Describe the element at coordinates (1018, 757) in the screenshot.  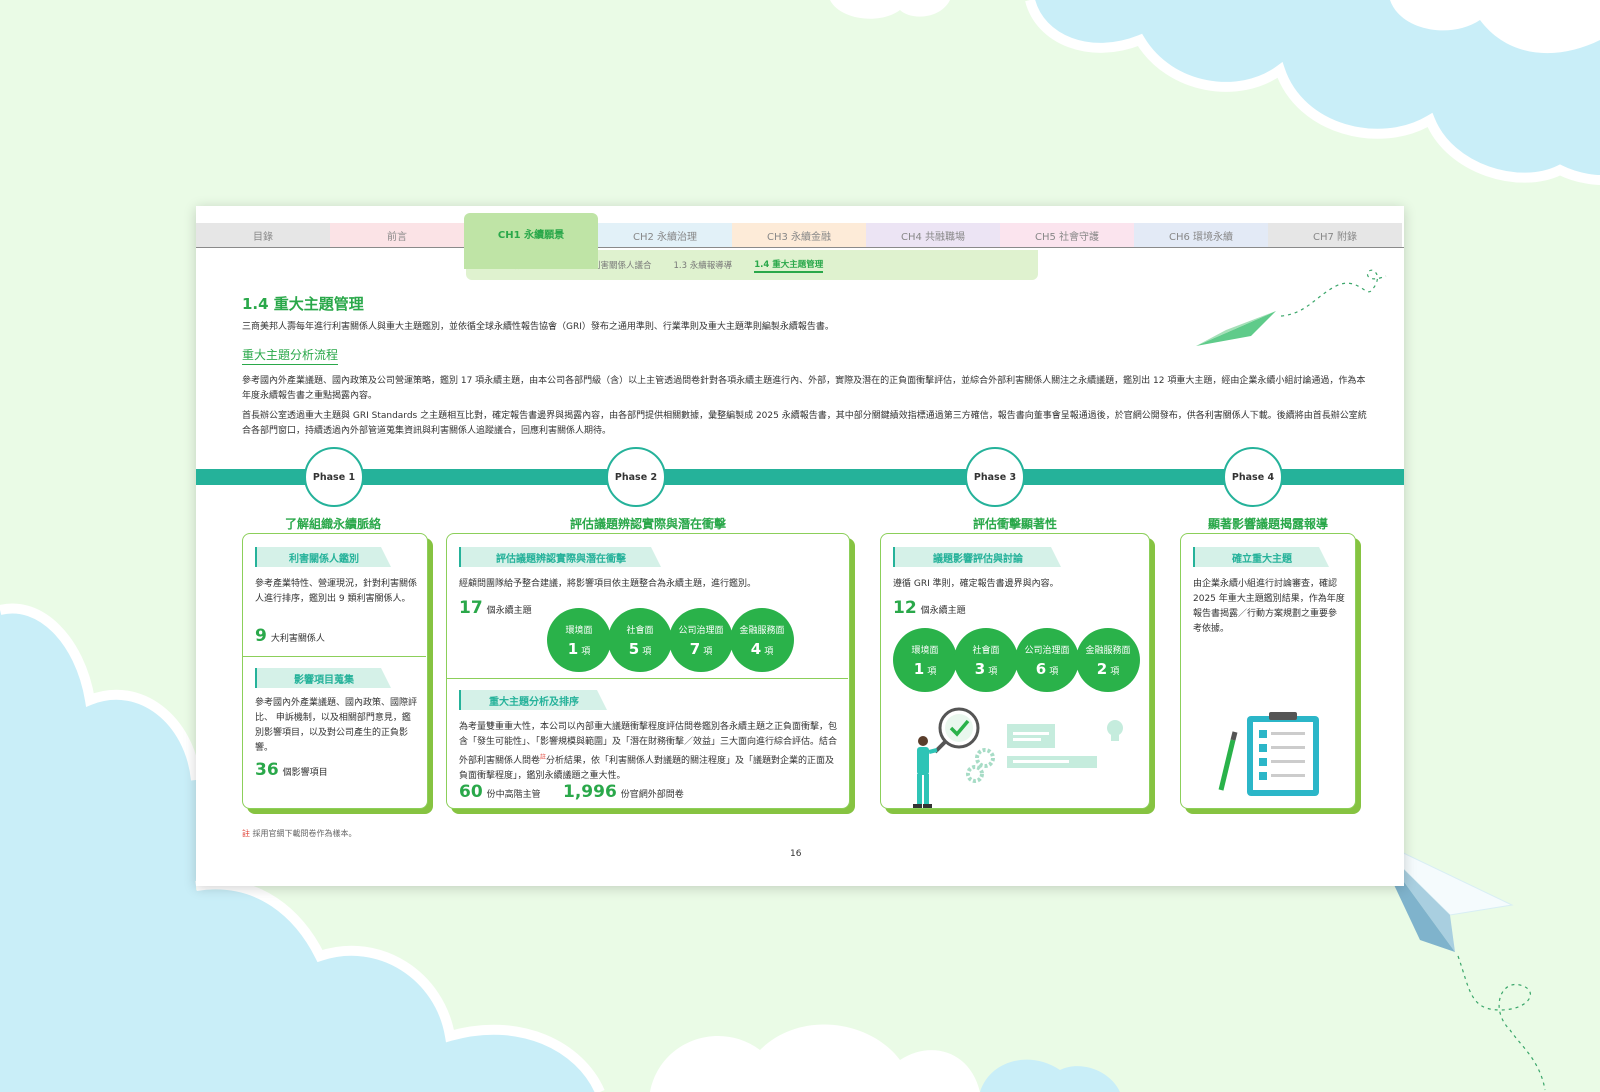
I see `analysis-illustration` at that location.